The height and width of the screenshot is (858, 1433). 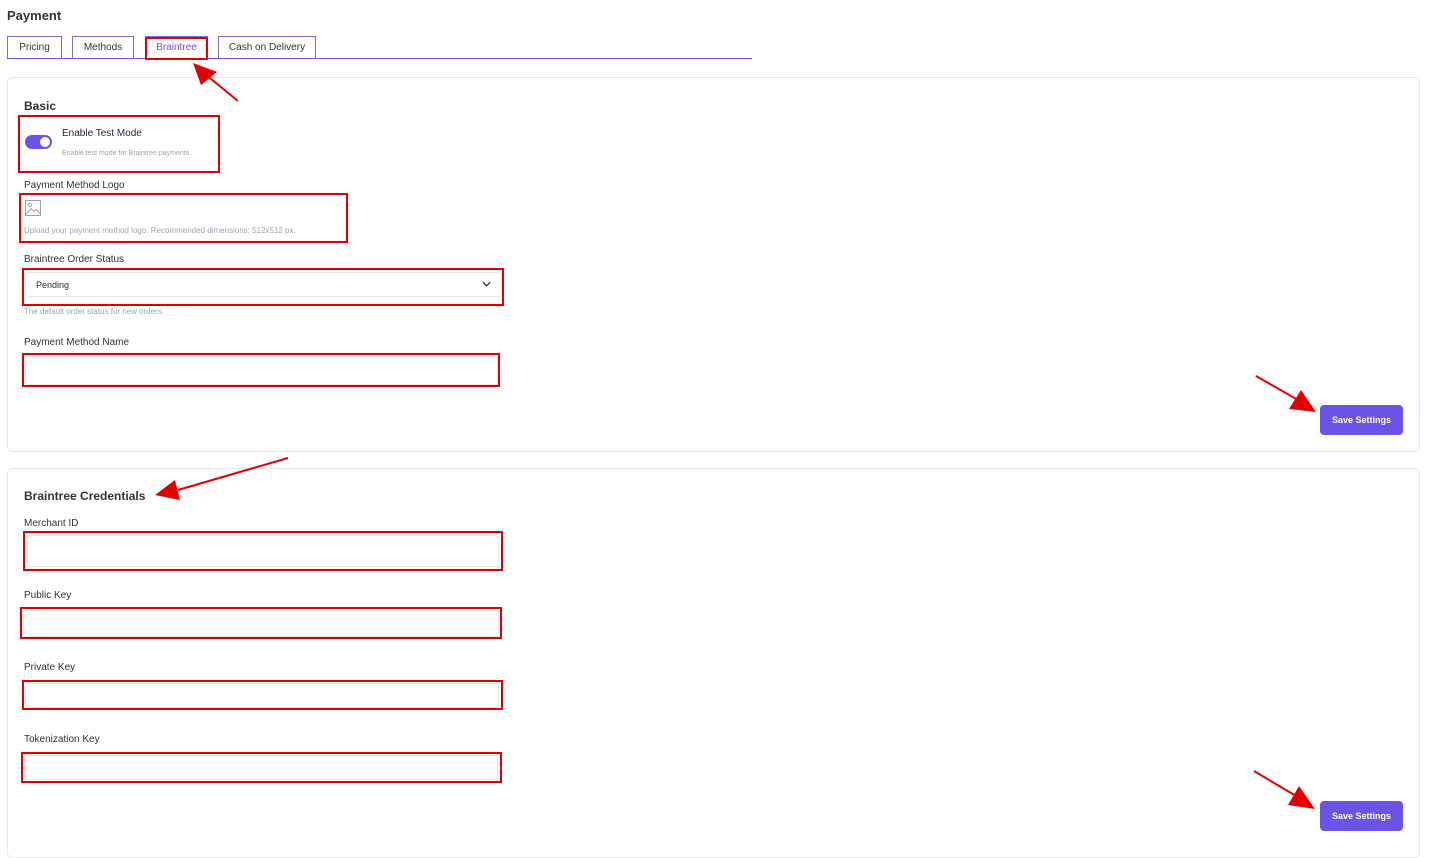 I want to click on order-status-select: Pending, so click(x=263, y=284).